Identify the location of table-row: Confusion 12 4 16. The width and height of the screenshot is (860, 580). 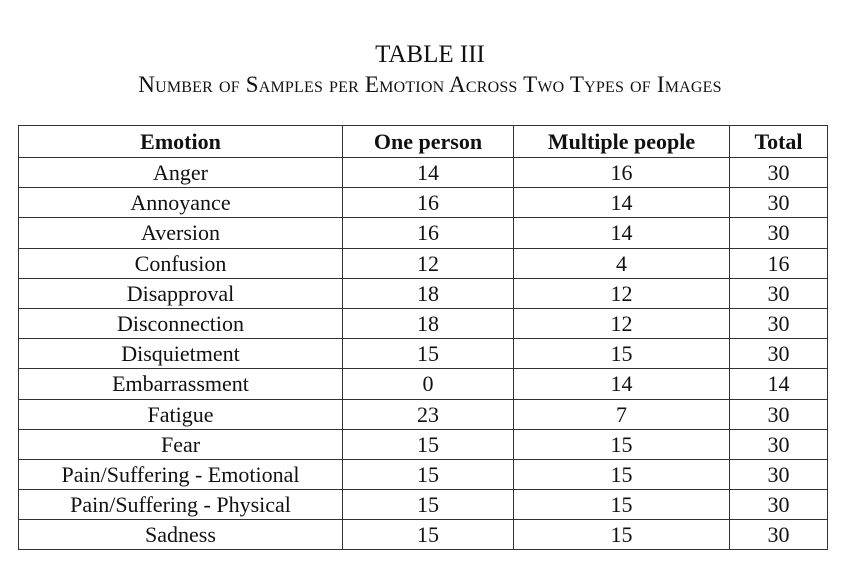
(423, 263).